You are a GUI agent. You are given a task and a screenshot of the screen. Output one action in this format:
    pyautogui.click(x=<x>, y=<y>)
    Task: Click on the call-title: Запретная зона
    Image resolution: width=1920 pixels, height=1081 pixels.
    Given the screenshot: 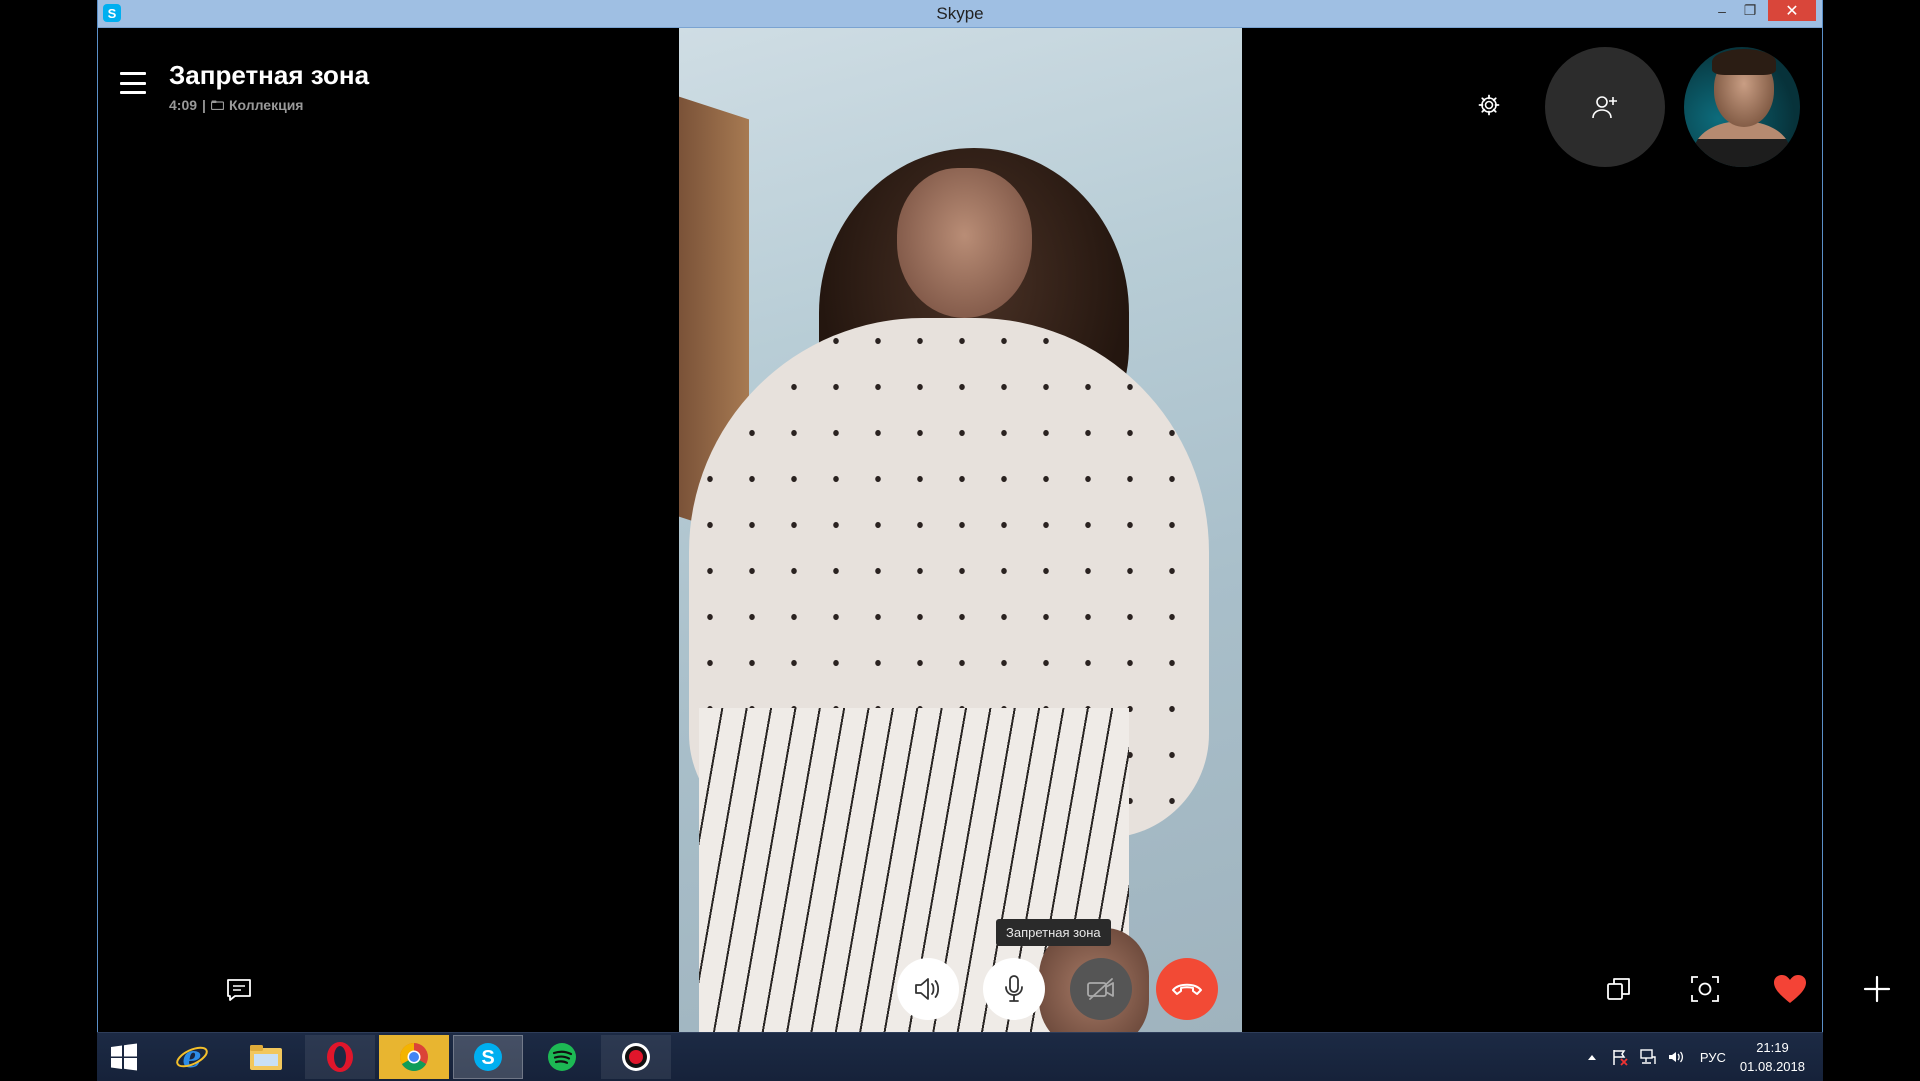 What is the action you would take?
    pyautogui.click(x=269, y=75)
    